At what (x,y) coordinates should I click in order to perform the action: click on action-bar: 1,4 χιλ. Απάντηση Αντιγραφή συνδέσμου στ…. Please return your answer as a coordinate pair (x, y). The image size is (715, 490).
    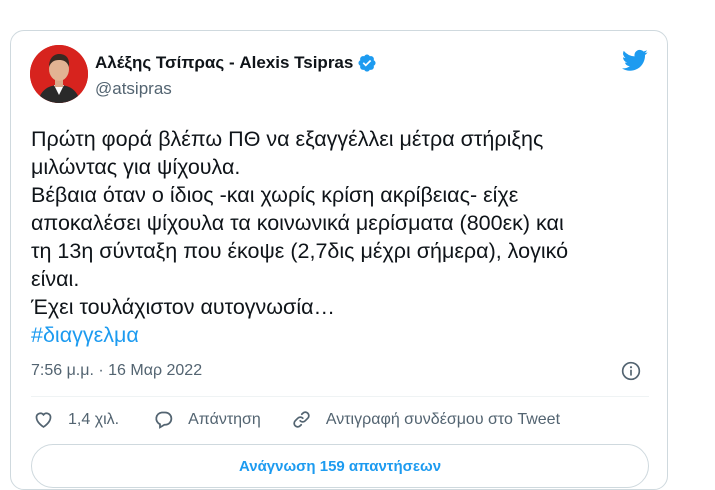
    Looking at the image, I should click on (296, 419).